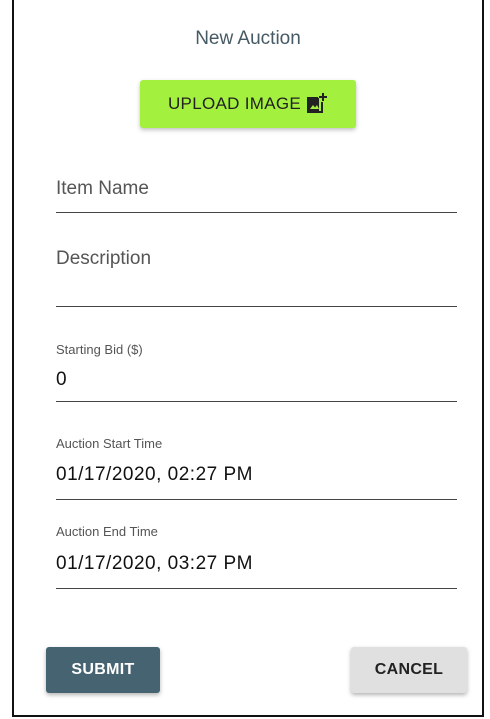 The image size is (490, 719). I want to click on auction-start-time-field: Auction Start Time 01/17/2020, 02:27 PM, so click(256, 467).